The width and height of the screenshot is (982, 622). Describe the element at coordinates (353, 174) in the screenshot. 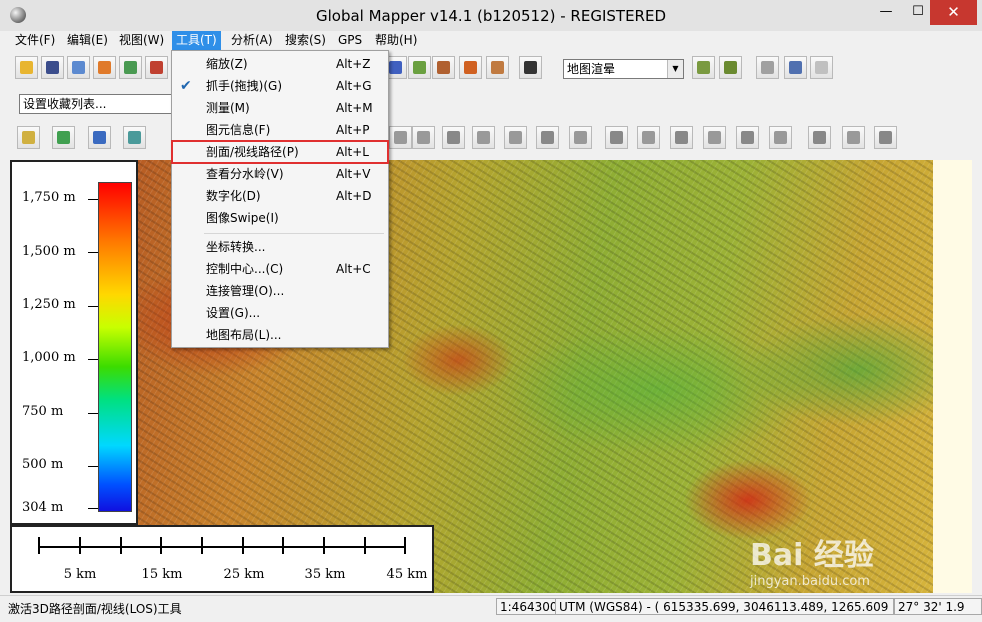

I see `menu-item-shortcut: Alt+V` at that location.